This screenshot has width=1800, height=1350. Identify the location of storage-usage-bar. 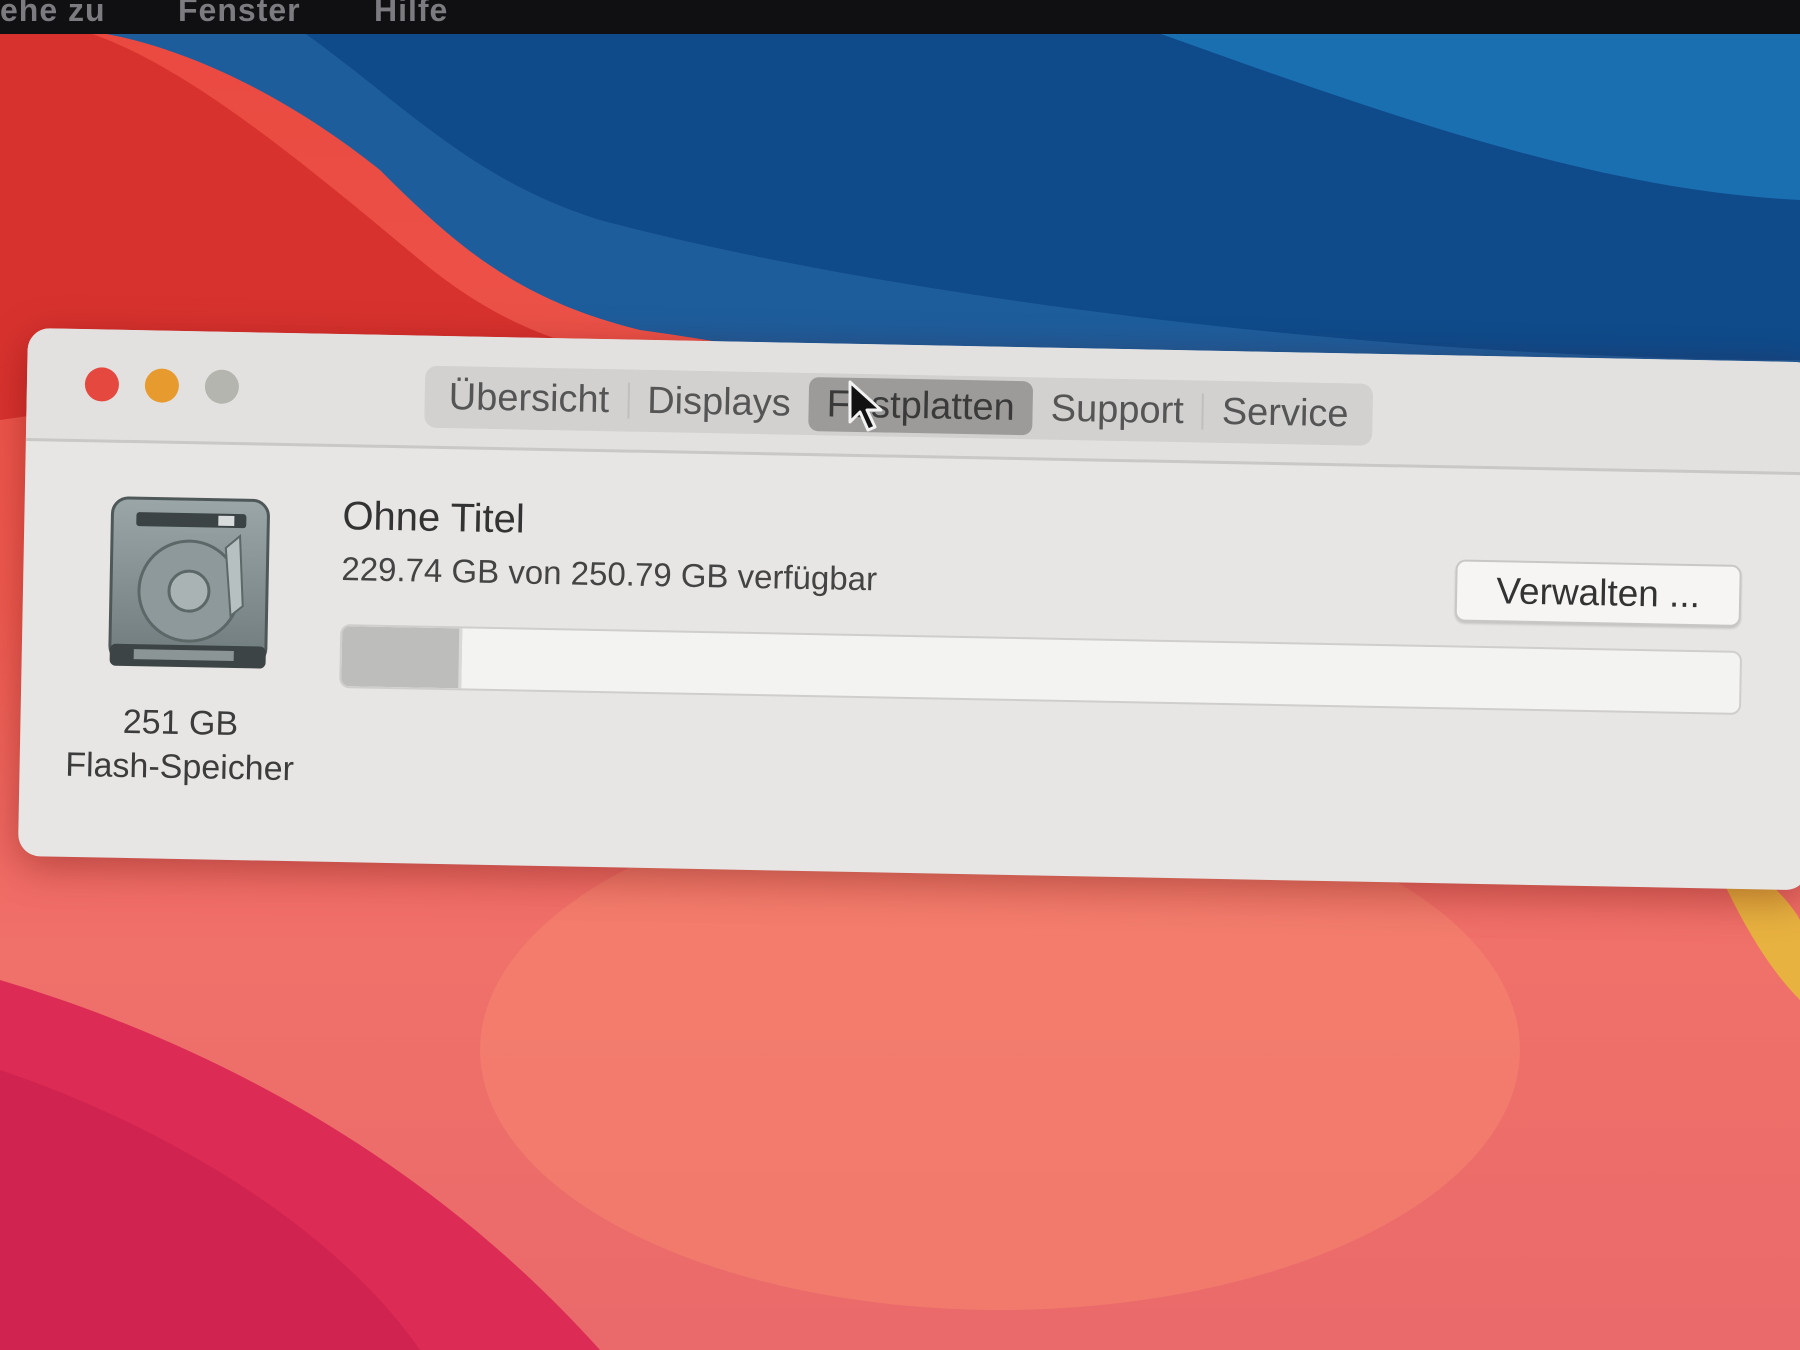
(1041, 669).